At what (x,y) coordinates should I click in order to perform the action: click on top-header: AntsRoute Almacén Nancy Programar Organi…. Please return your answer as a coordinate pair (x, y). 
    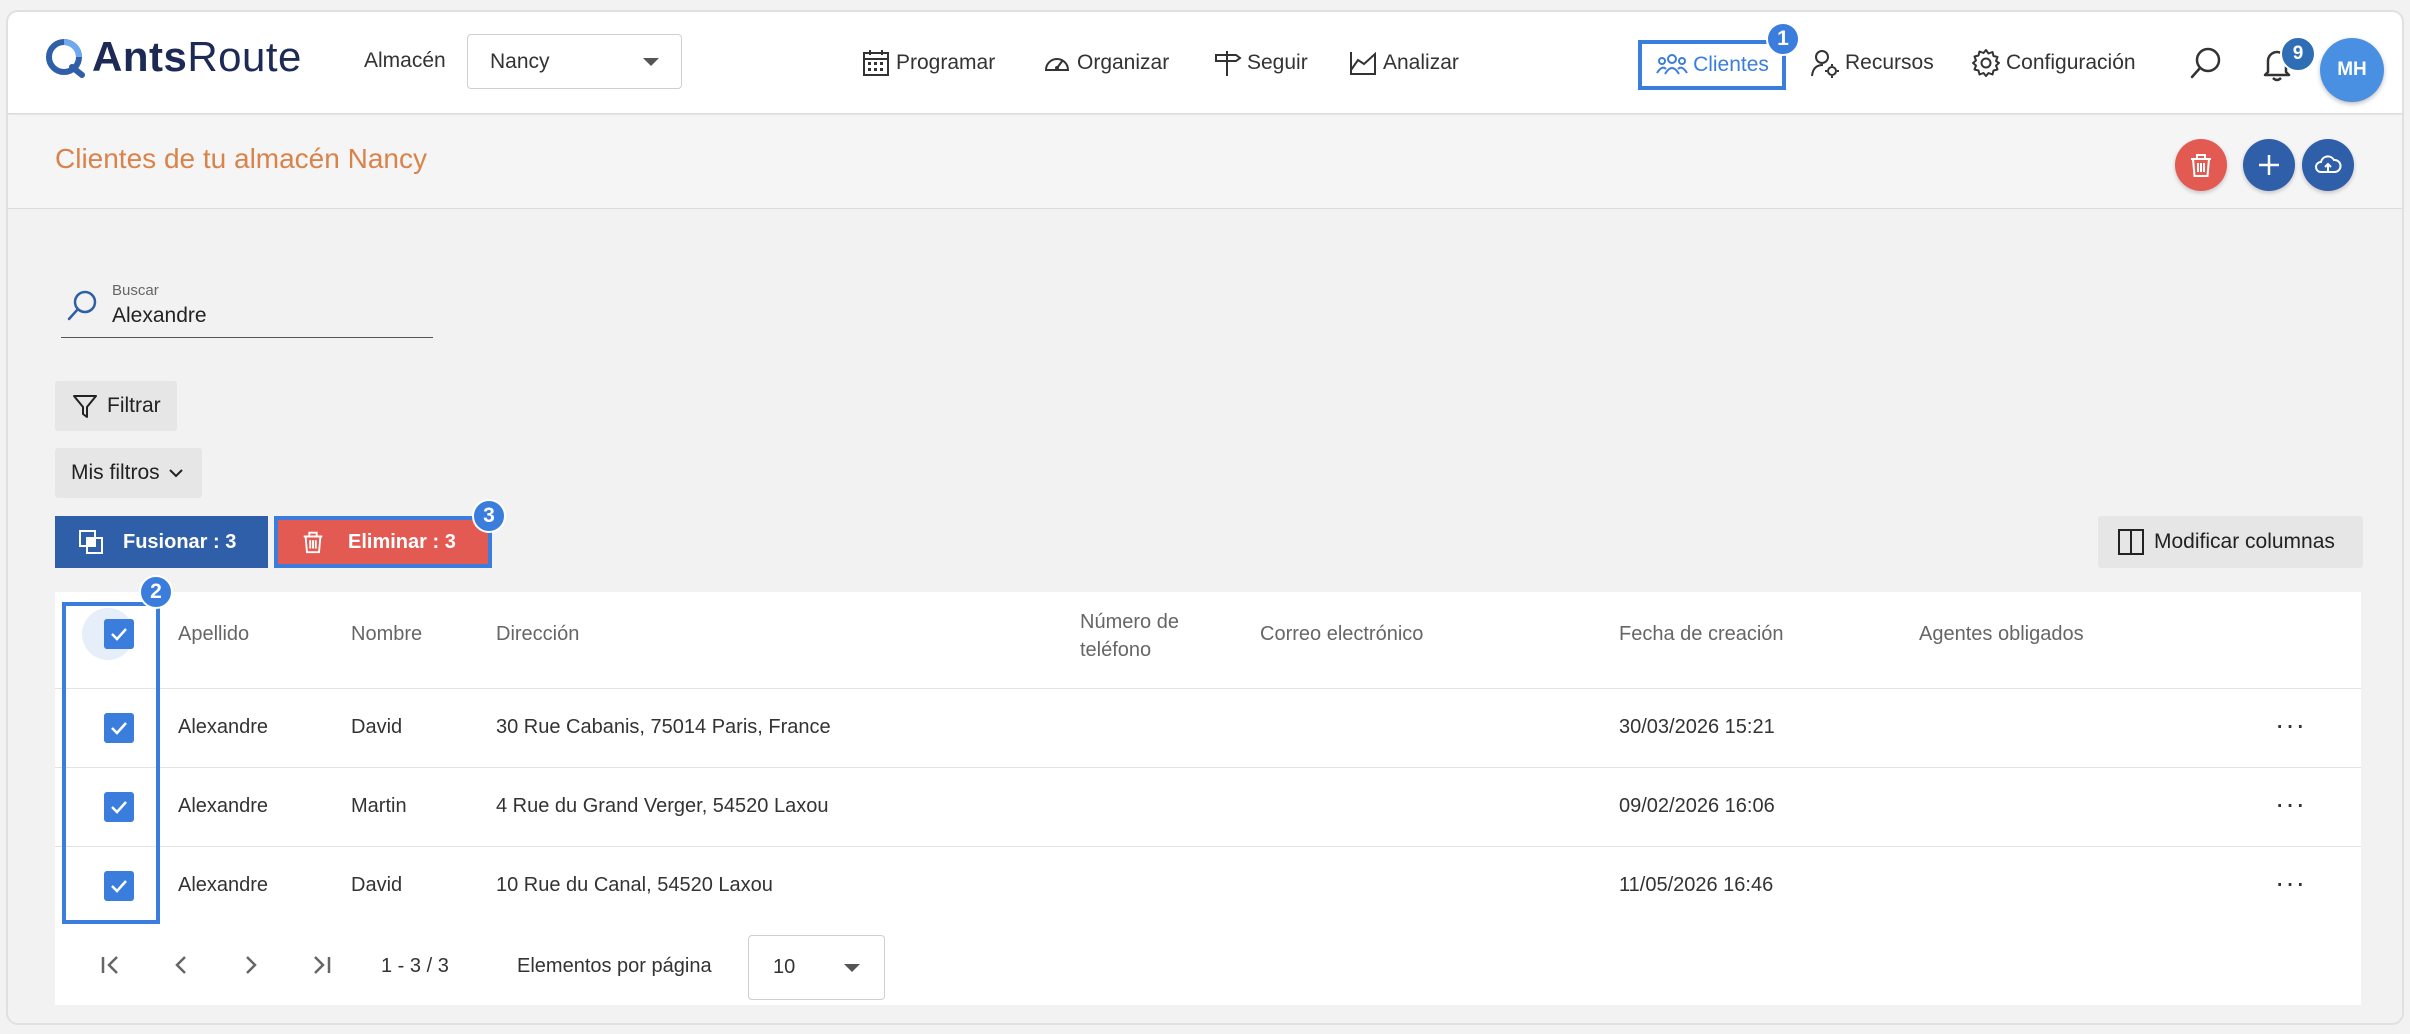
    Looking at the image, I should click on (1205, 63).